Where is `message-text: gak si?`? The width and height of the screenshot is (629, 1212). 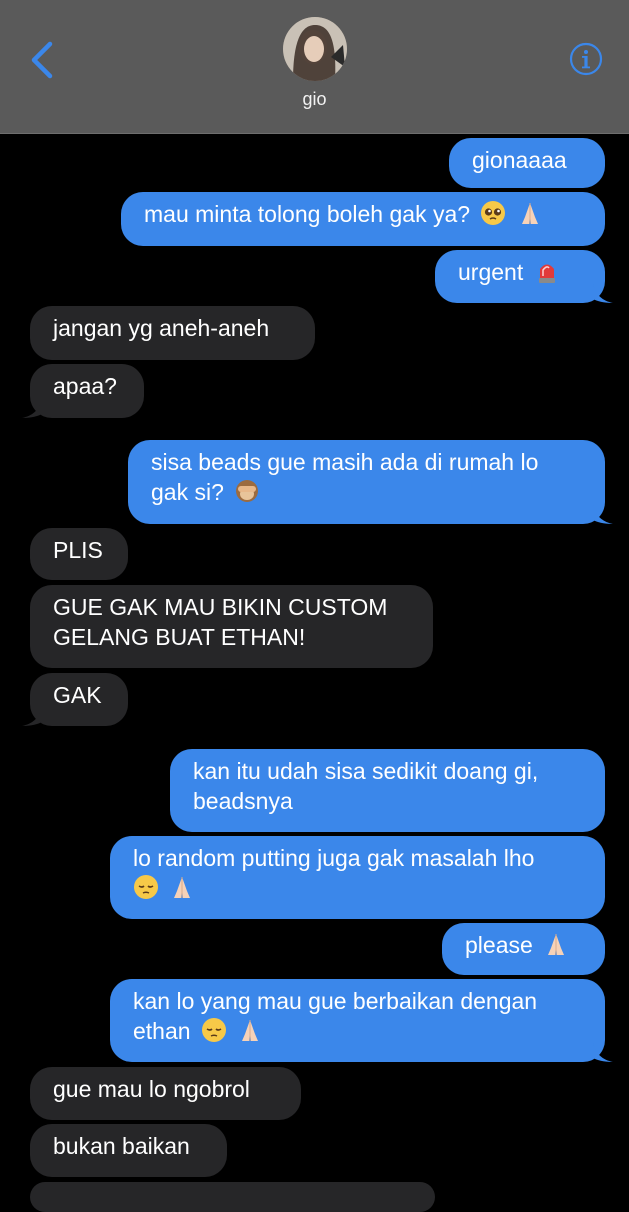 message-text: gak si? is located at coordinates (187, 492).